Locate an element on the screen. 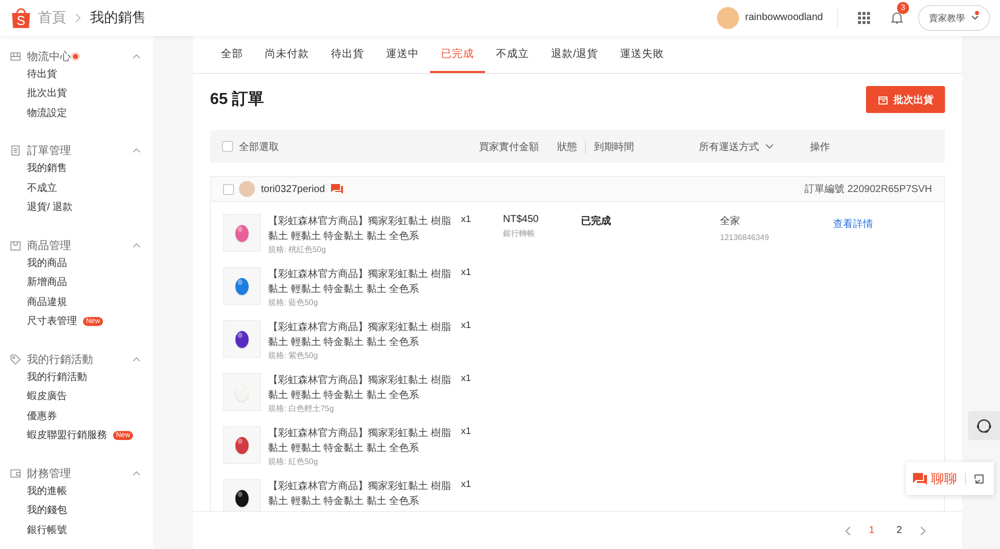 The image size is (1000, 549). sidebar-item: 物流設定 is located at coordinates (47, 113).